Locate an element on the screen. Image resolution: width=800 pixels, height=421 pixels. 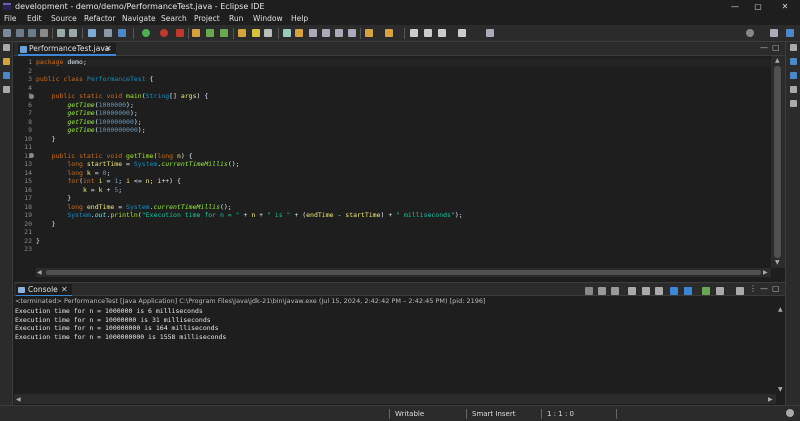
line-number: 23 is located at coordinates (28, 249).